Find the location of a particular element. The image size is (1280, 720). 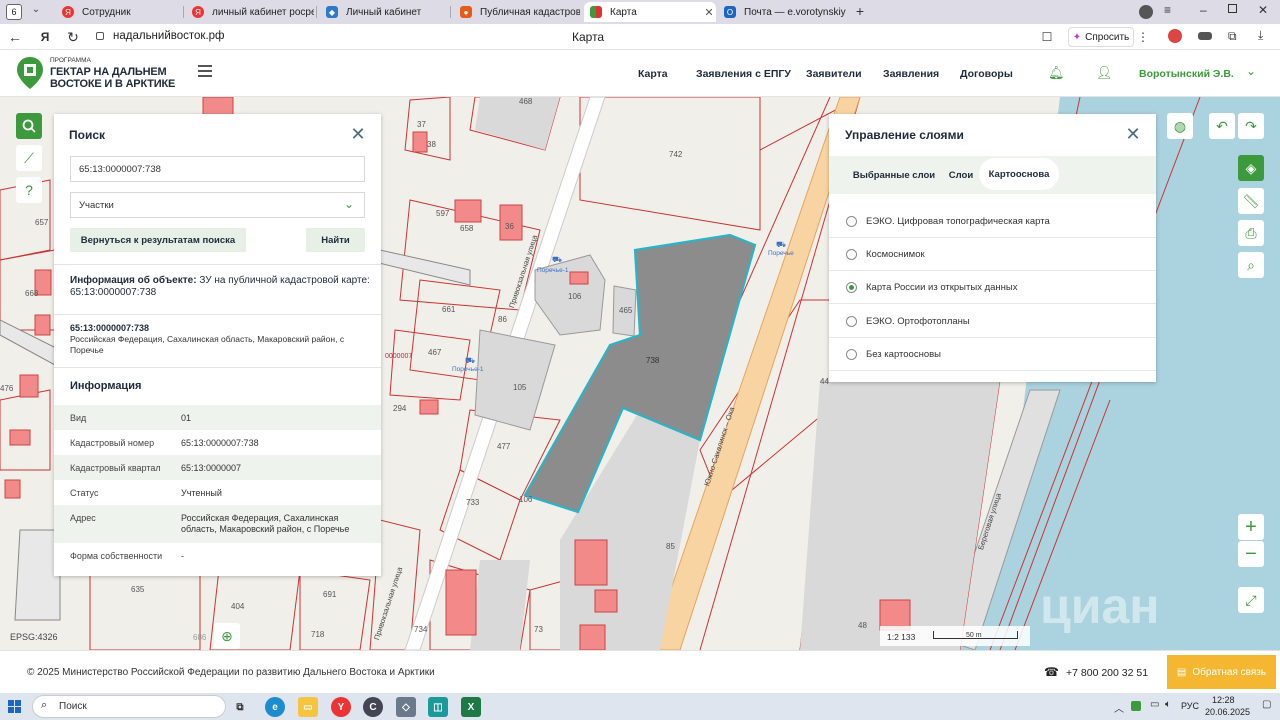

back-to-results-button: Вернуться к результатам поиска is located at coordinates (158, 240).